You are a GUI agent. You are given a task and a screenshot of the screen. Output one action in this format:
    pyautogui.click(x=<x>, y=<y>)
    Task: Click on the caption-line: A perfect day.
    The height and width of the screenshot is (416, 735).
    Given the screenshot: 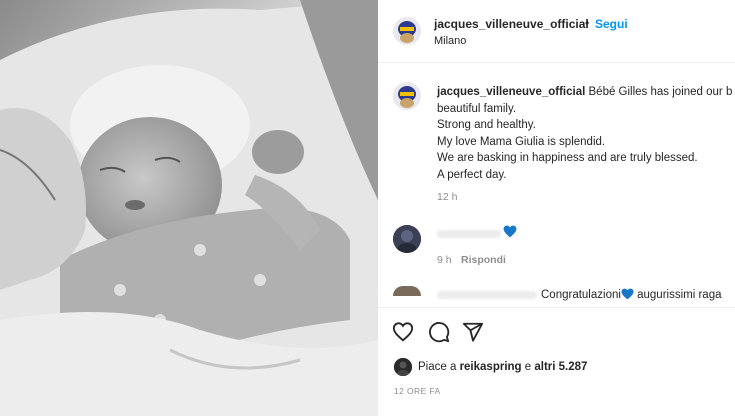 What is the action you would take?
    pyautogui.click(x=472, y=174)
    